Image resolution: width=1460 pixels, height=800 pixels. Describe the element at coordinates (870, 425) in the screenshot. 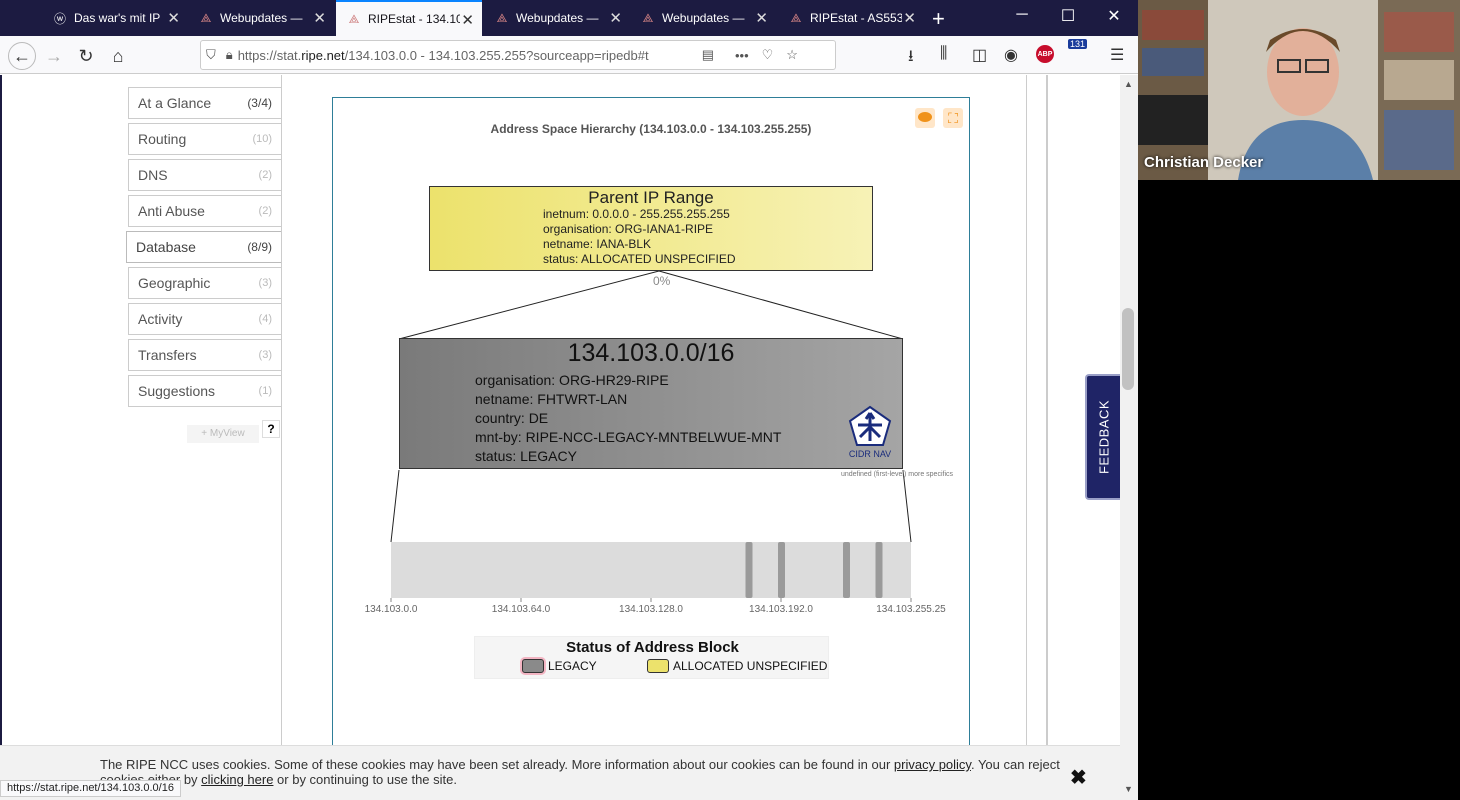

I see `cidr-nav-icon` at that location.